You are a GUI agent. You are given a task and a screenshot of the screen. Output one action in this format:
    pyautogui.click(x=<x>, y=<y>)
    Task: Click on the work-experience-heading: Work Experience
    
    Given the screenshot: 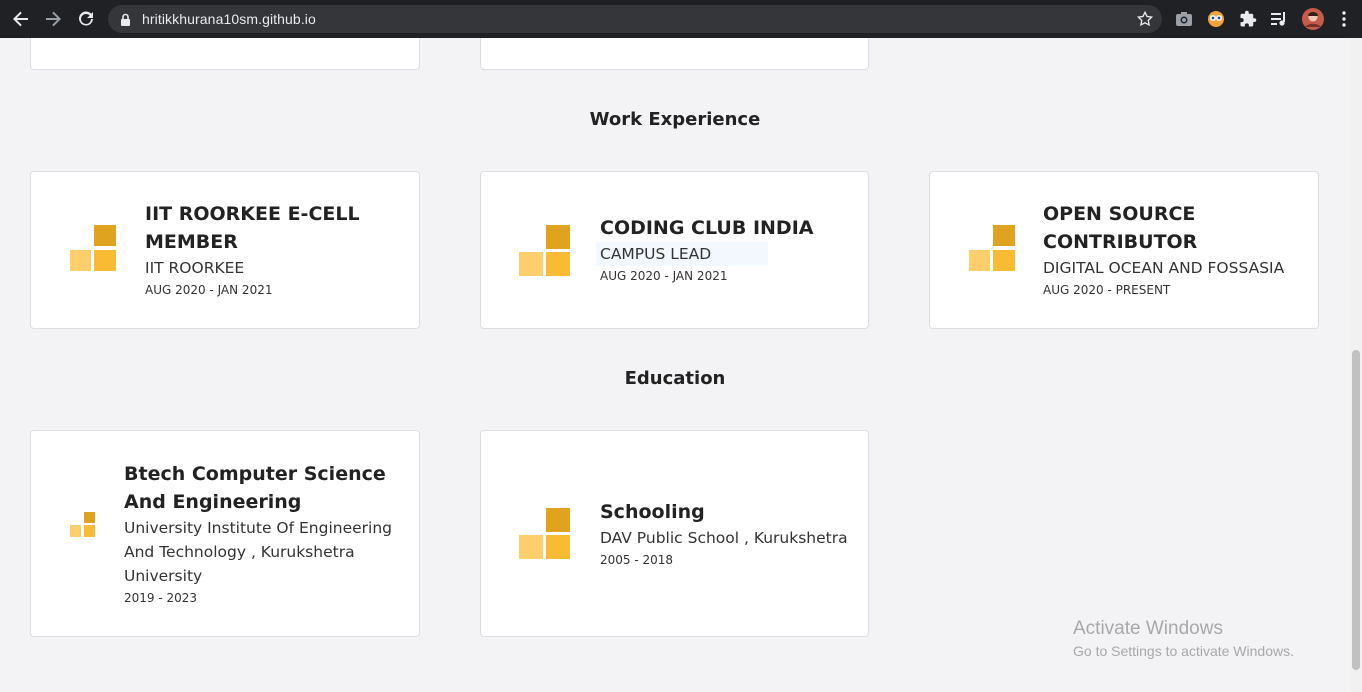 What is the action you would take?
    pyautogui.click(x=675, y=119)
    